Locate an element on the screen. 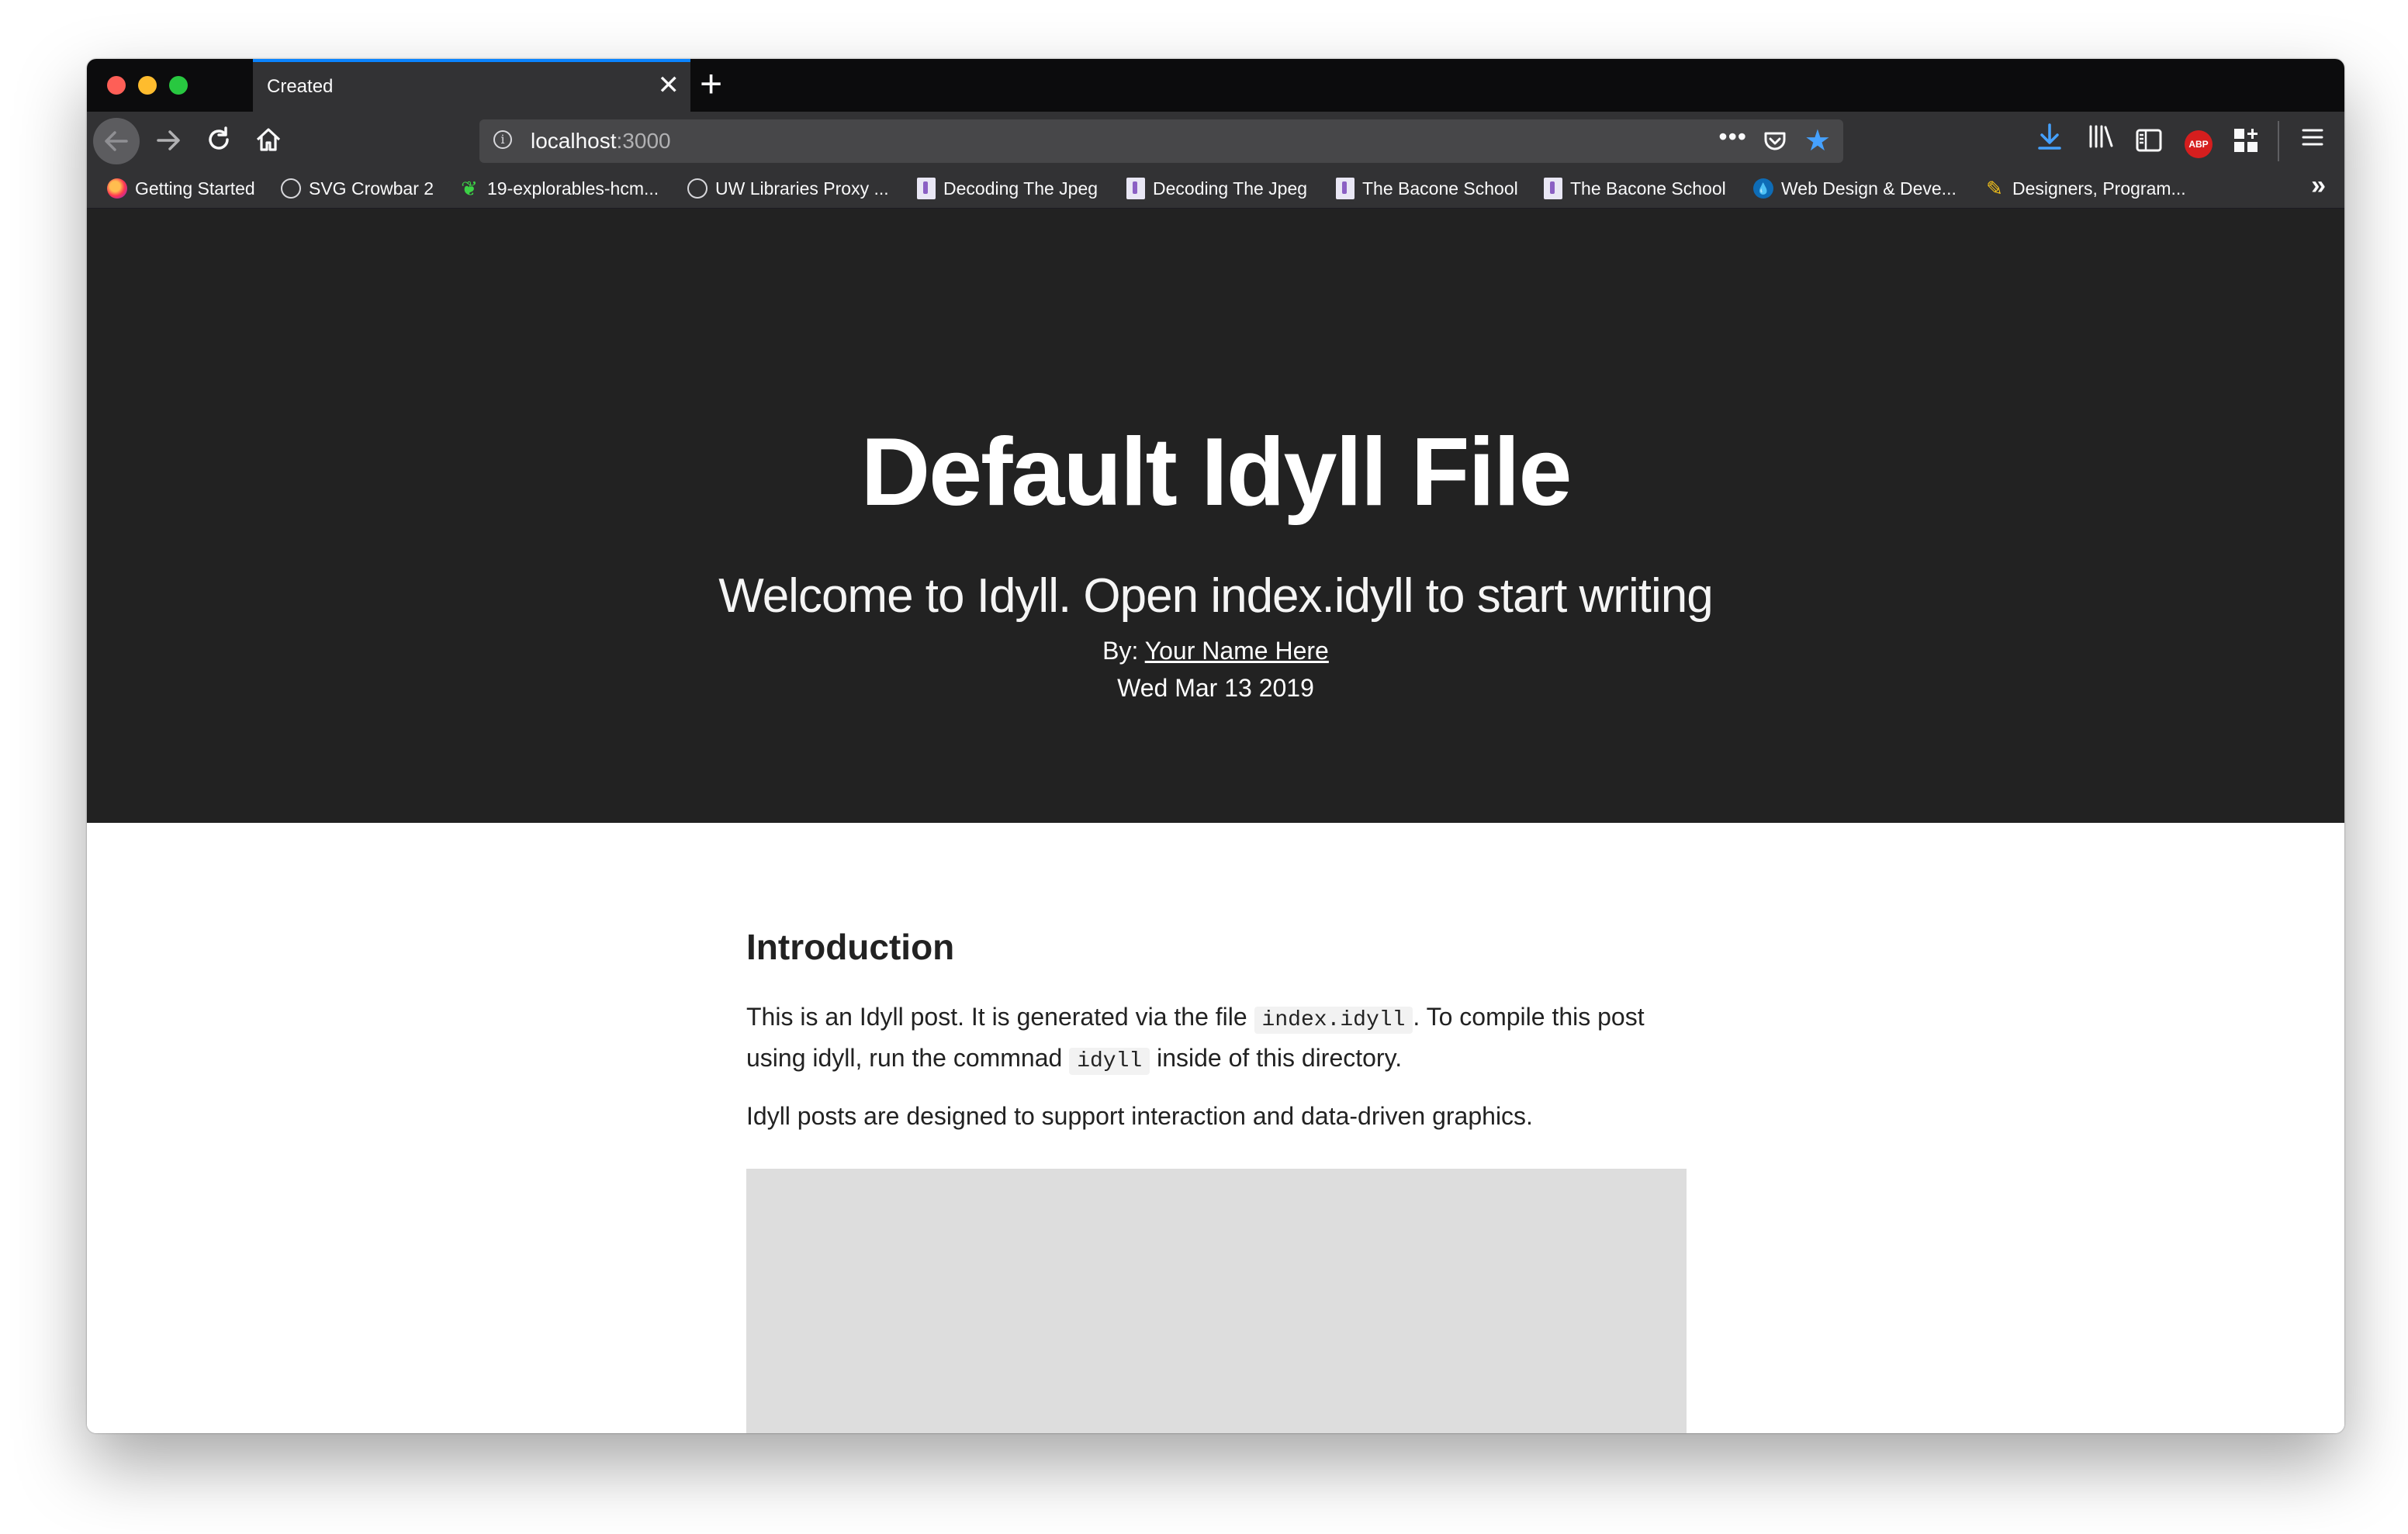 This screenshot has height=1534, width=2408. bookmark-item: Getting Started is located at coordinates (181, 188).